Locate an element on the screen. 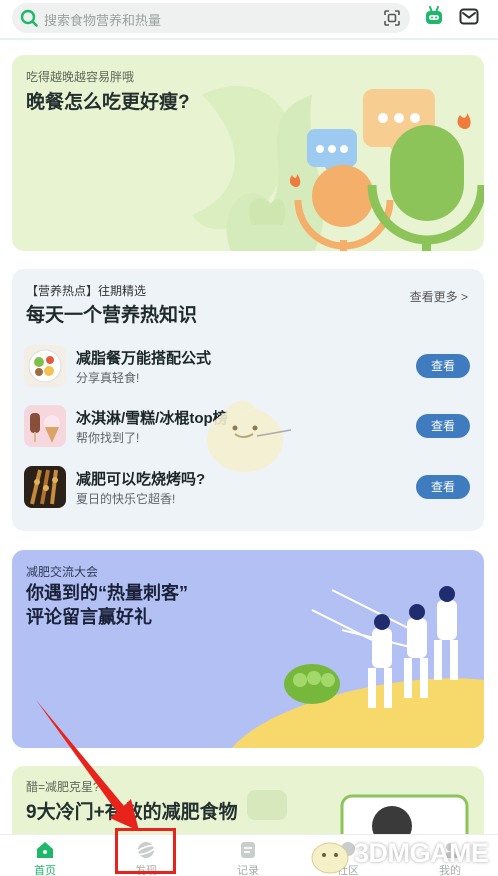 The image size is (498, 876). search-icon is located at coordinates (29, 18).